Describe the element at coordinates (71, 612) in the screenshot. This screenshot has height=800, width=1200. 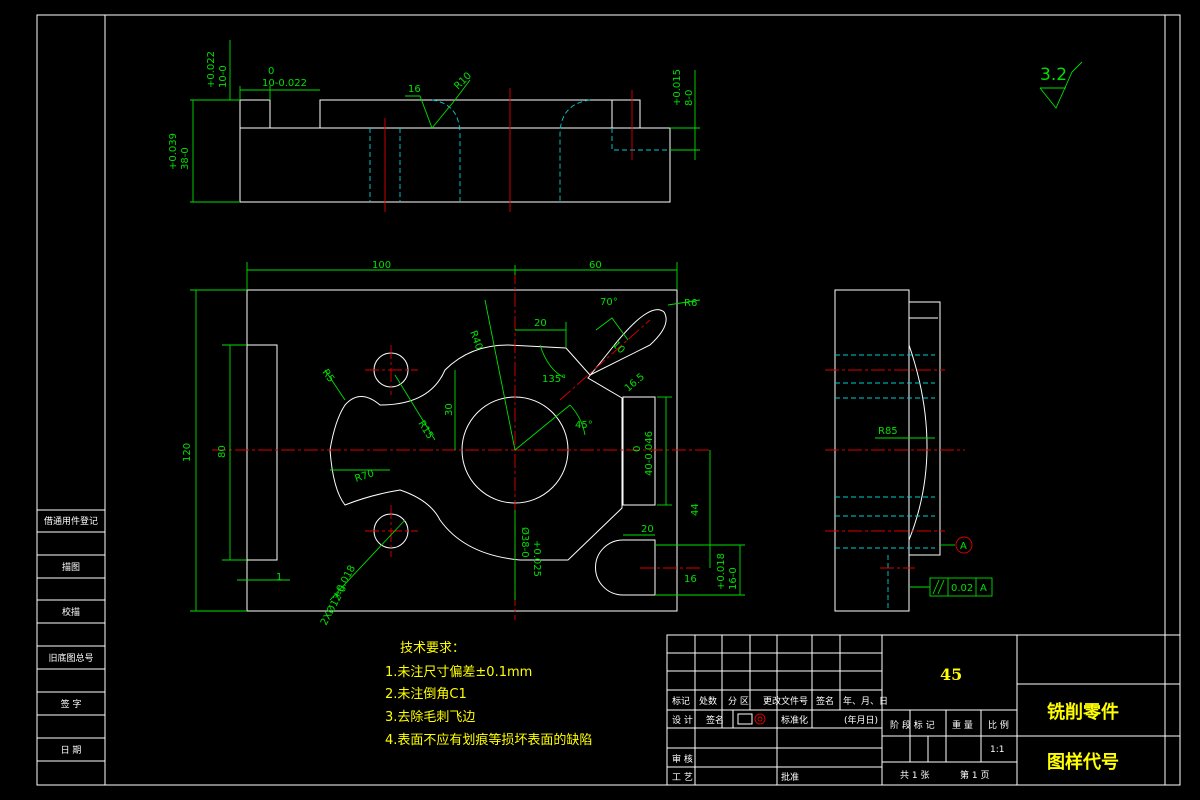
I see `strip-cell-2: 校描` at that location.